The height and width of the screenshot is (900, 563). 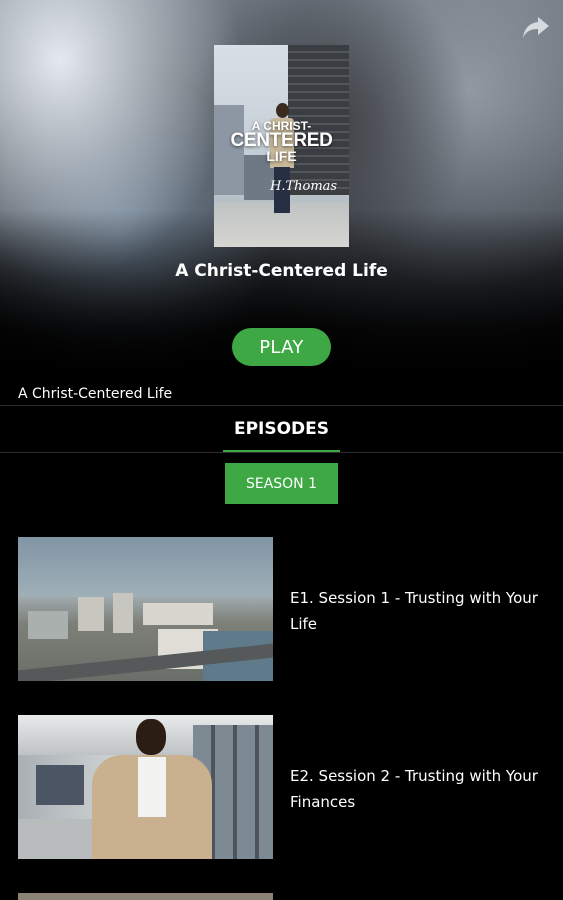 I want to click on season-selector-button: SEASON 1, so click(x=281, y=483).